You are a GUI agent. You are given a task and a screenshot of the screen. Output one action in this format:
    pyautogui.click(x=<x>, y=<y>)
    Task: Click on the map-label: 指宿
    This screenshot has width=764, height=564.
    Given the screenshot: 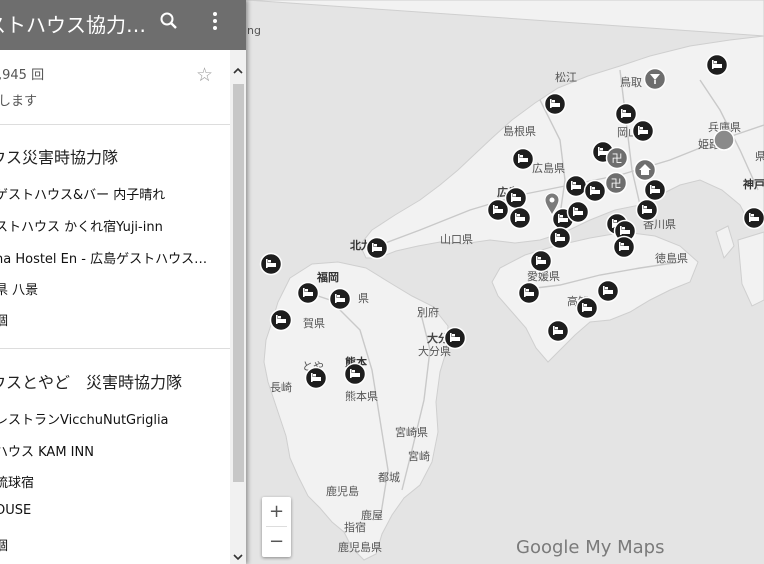 What is the action you would take?
    pyautogui.click(x=355, y=527)
    